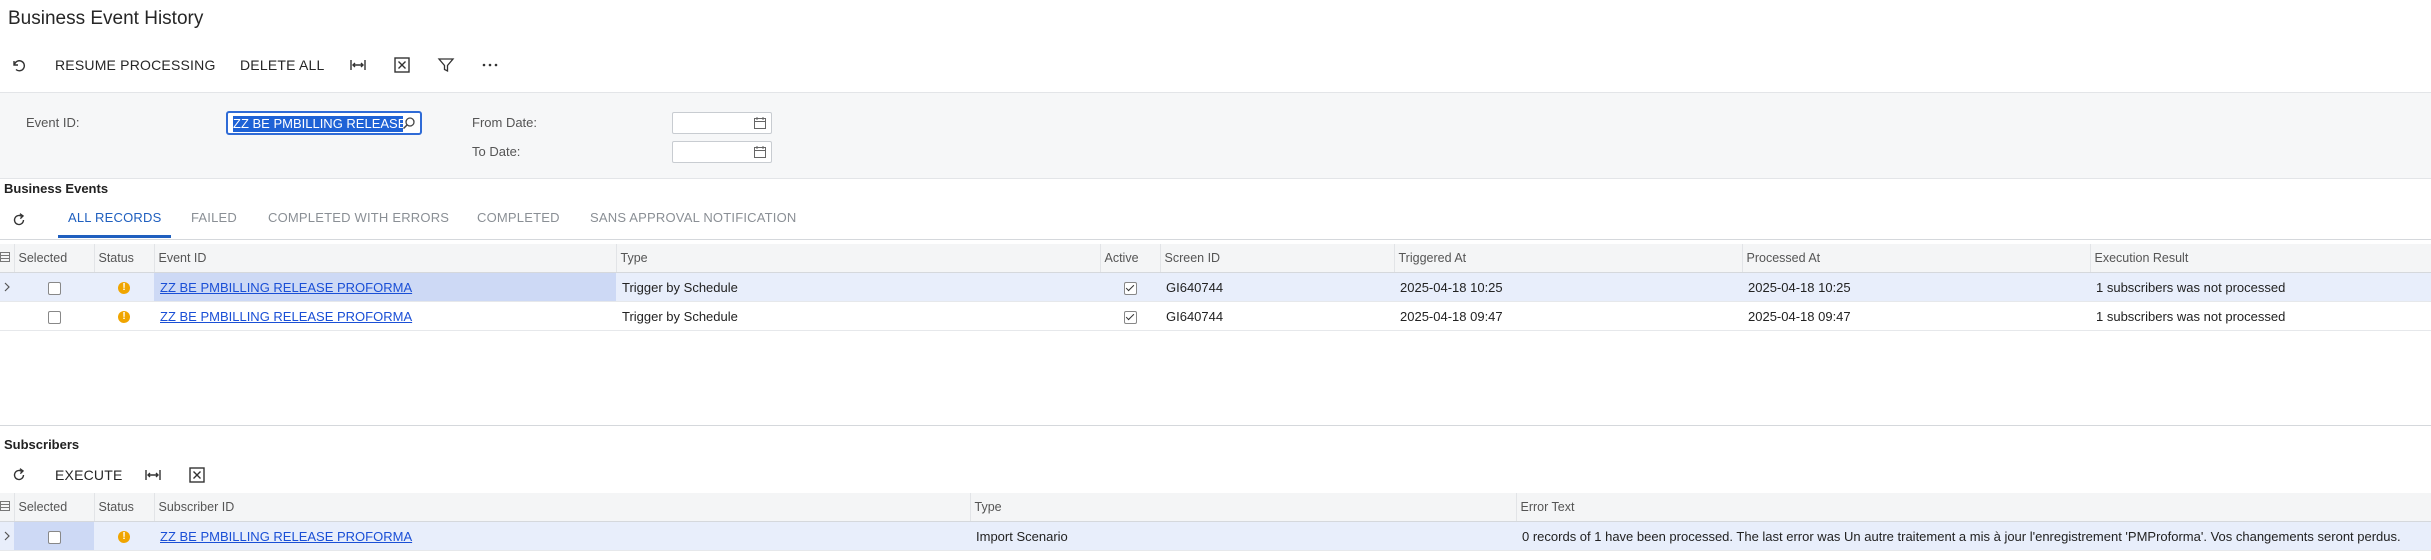 Image resolution: width=2431 pixels, height=560 pixels. What do you see at coordinates (1215, 65) in the screenshot?
I see `main-toolbar: RESUME PROCESSING DELETE ALL` at bounding box center [1215, 65].